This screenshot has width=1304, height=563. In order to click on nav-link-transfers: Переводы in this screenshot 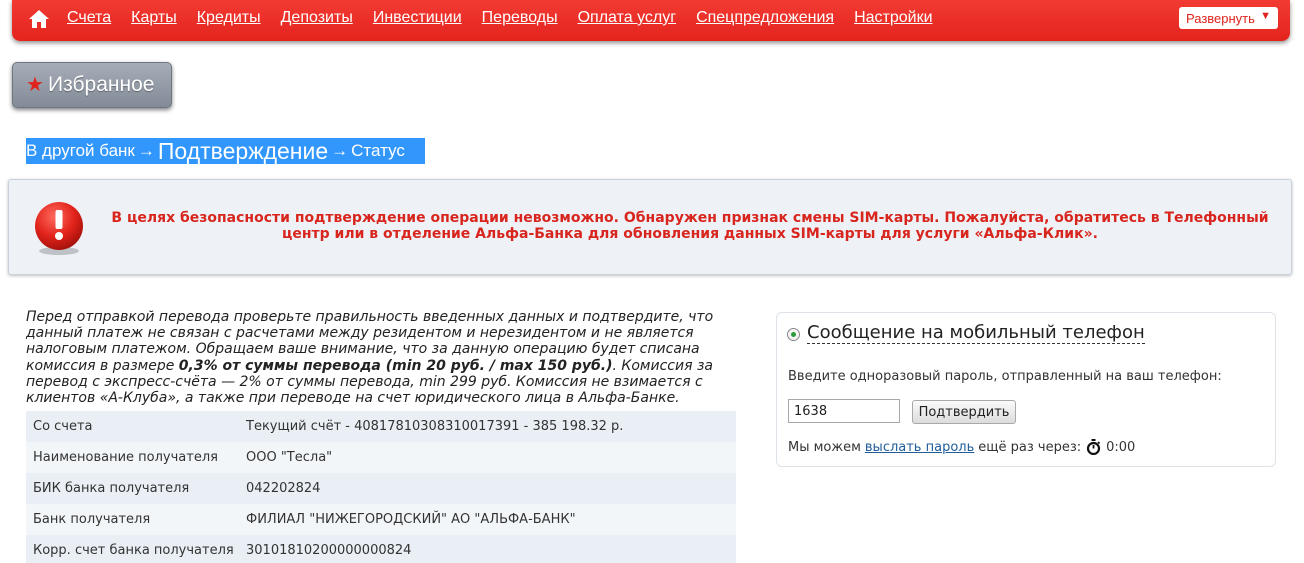, I will do `click(520, 18)`.